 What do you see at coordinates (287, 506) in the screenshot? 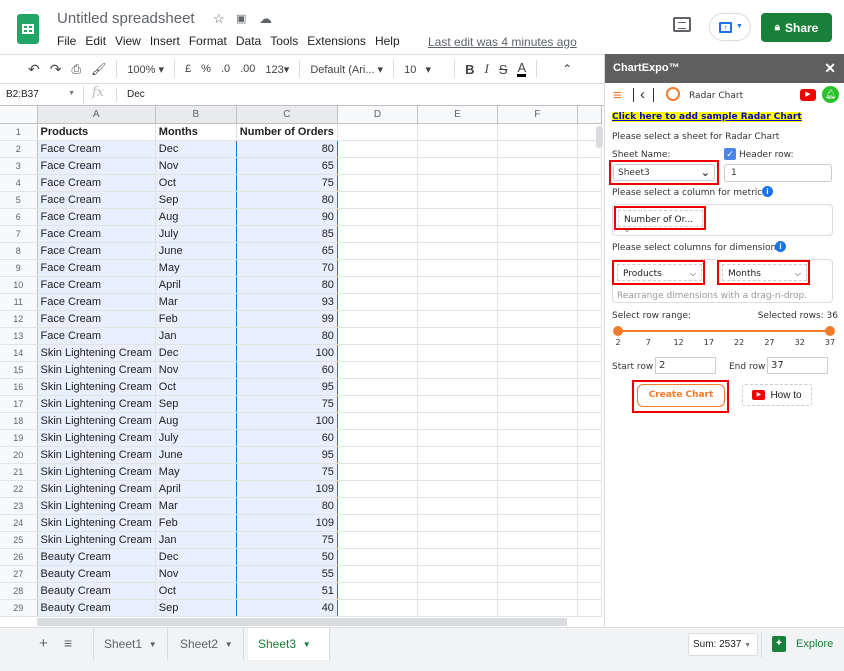
I see `cell: 80` at bounding box center [287, 506].